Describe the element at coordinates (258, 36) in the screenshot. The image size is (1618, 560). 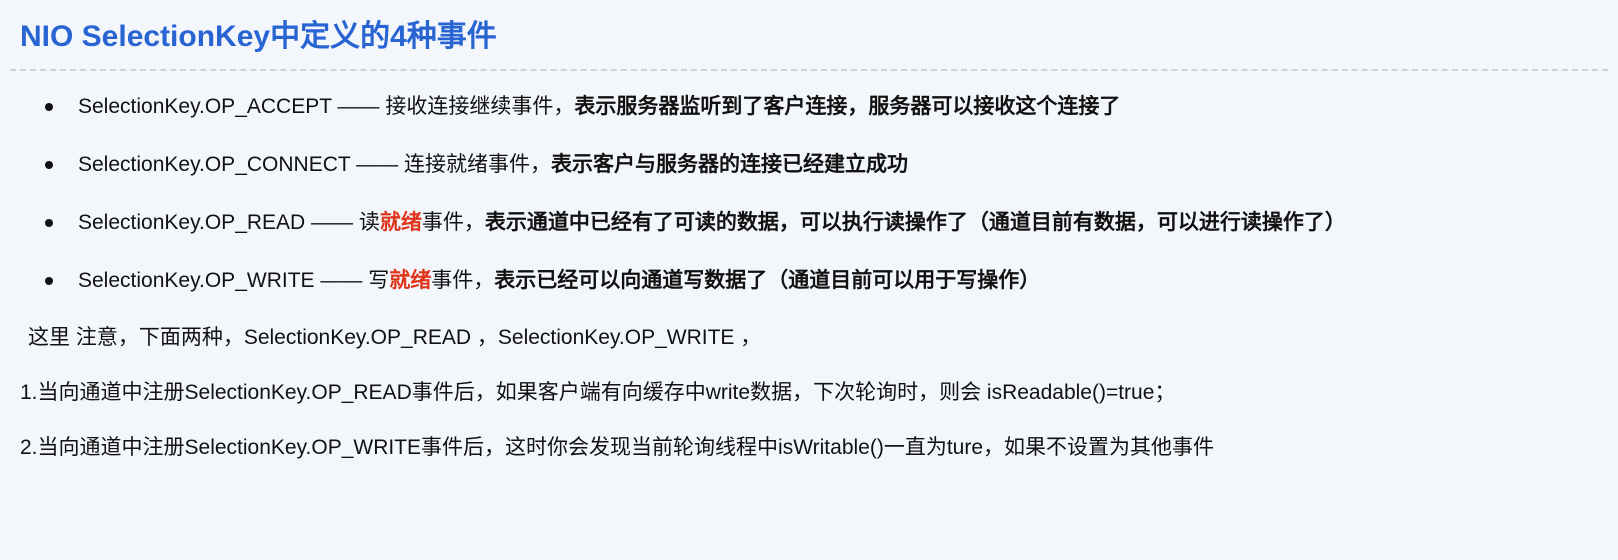
I see `section-heading: NIO SelectionKey中定义的4种事件` at that location.